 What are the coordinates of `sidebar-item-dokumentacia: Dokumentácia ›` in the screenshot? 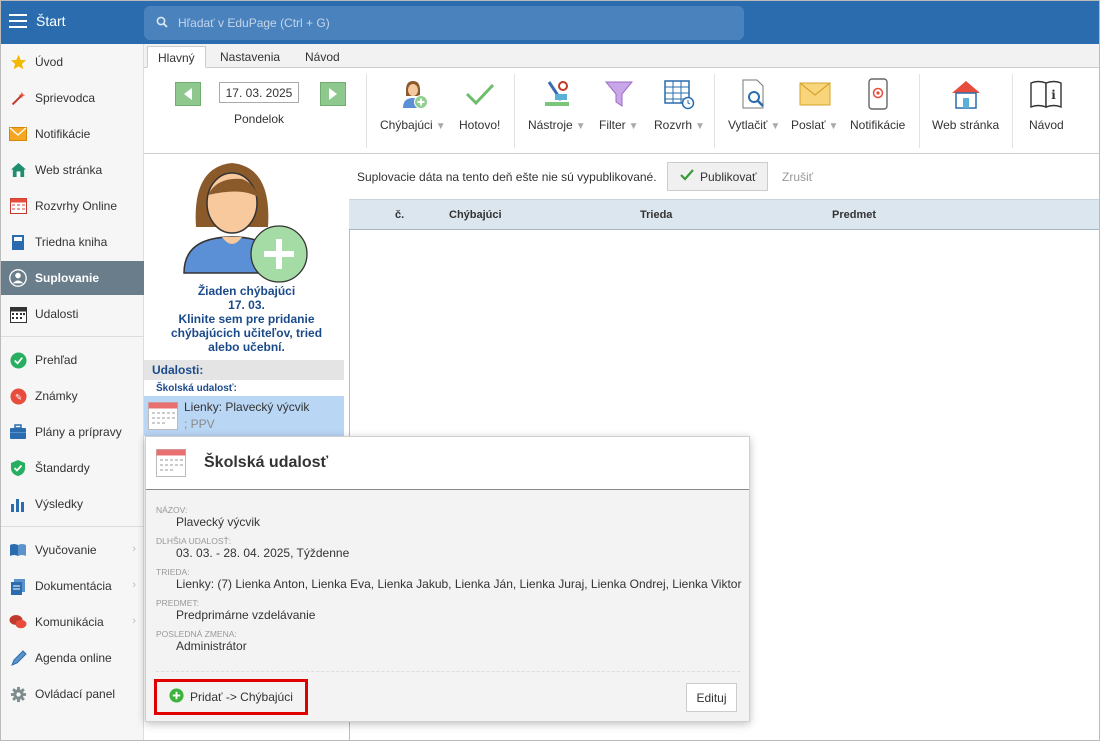 It's located at (72, 586).